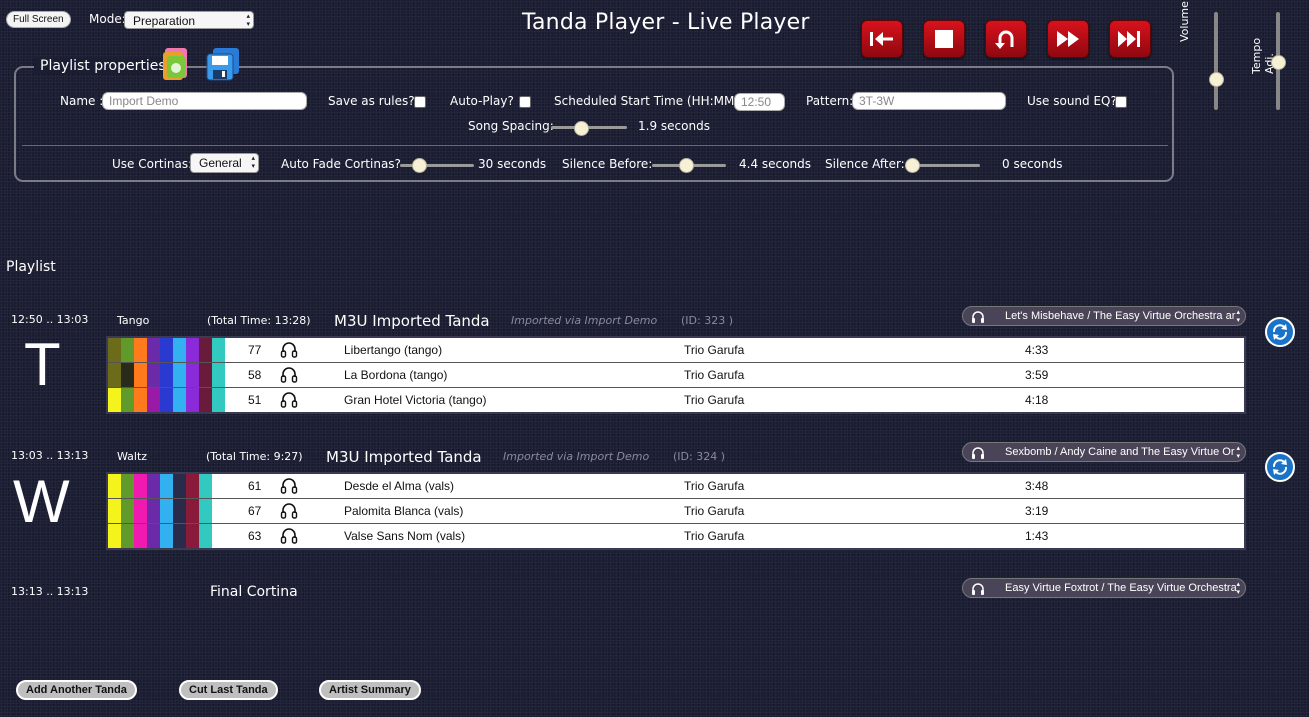  I want to click on skip-next-button, so click(1130, 39).